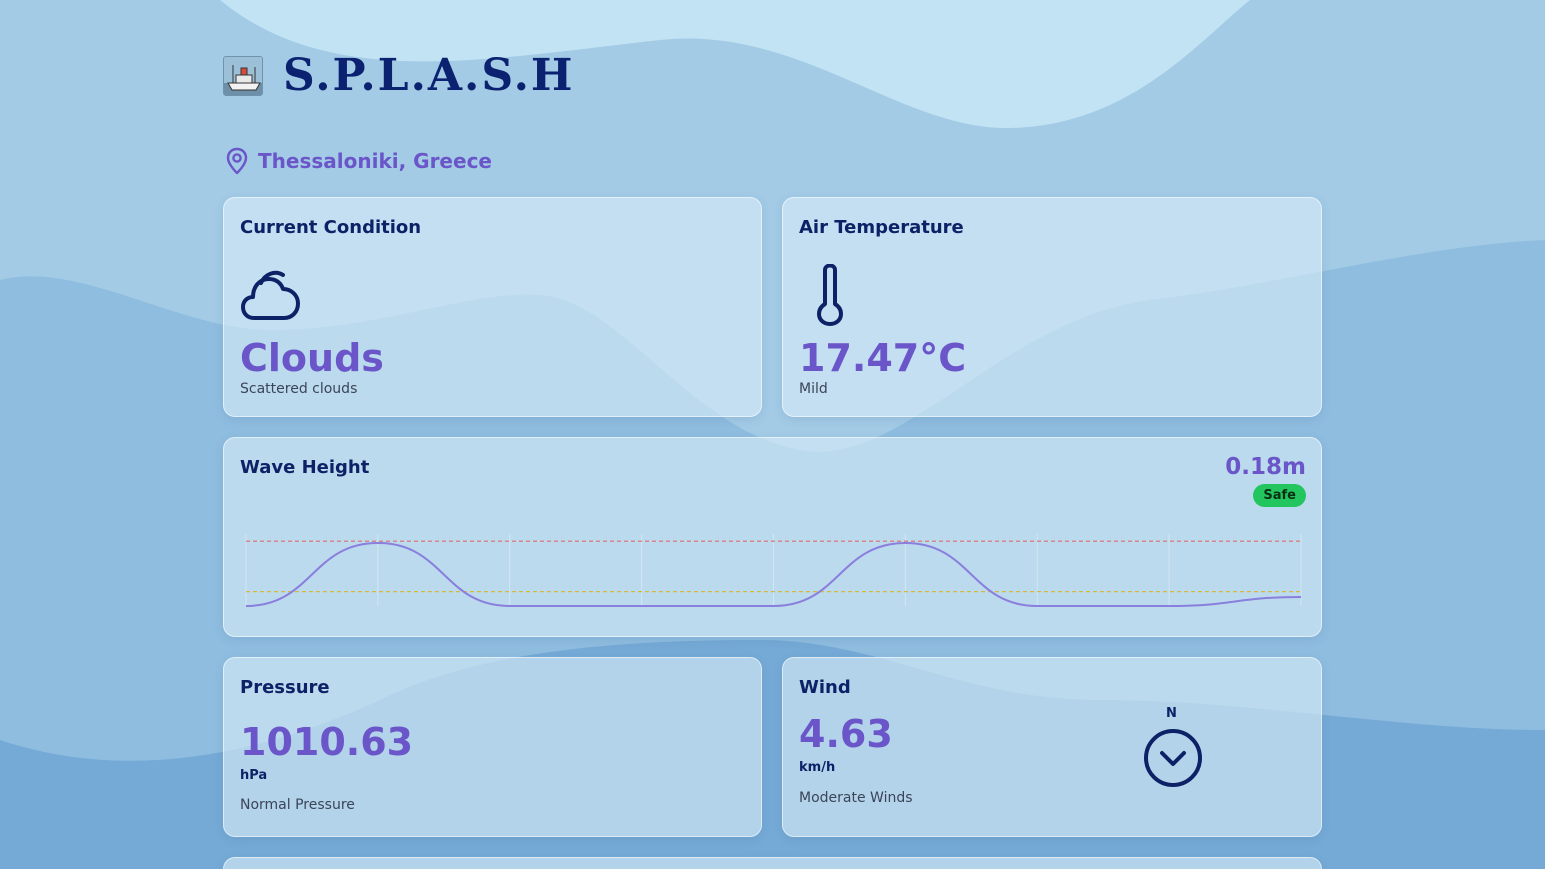  Describe the element at coordinates (817, 767) in the screenshot. I see `wind-speed-unit: km/h` at that location.